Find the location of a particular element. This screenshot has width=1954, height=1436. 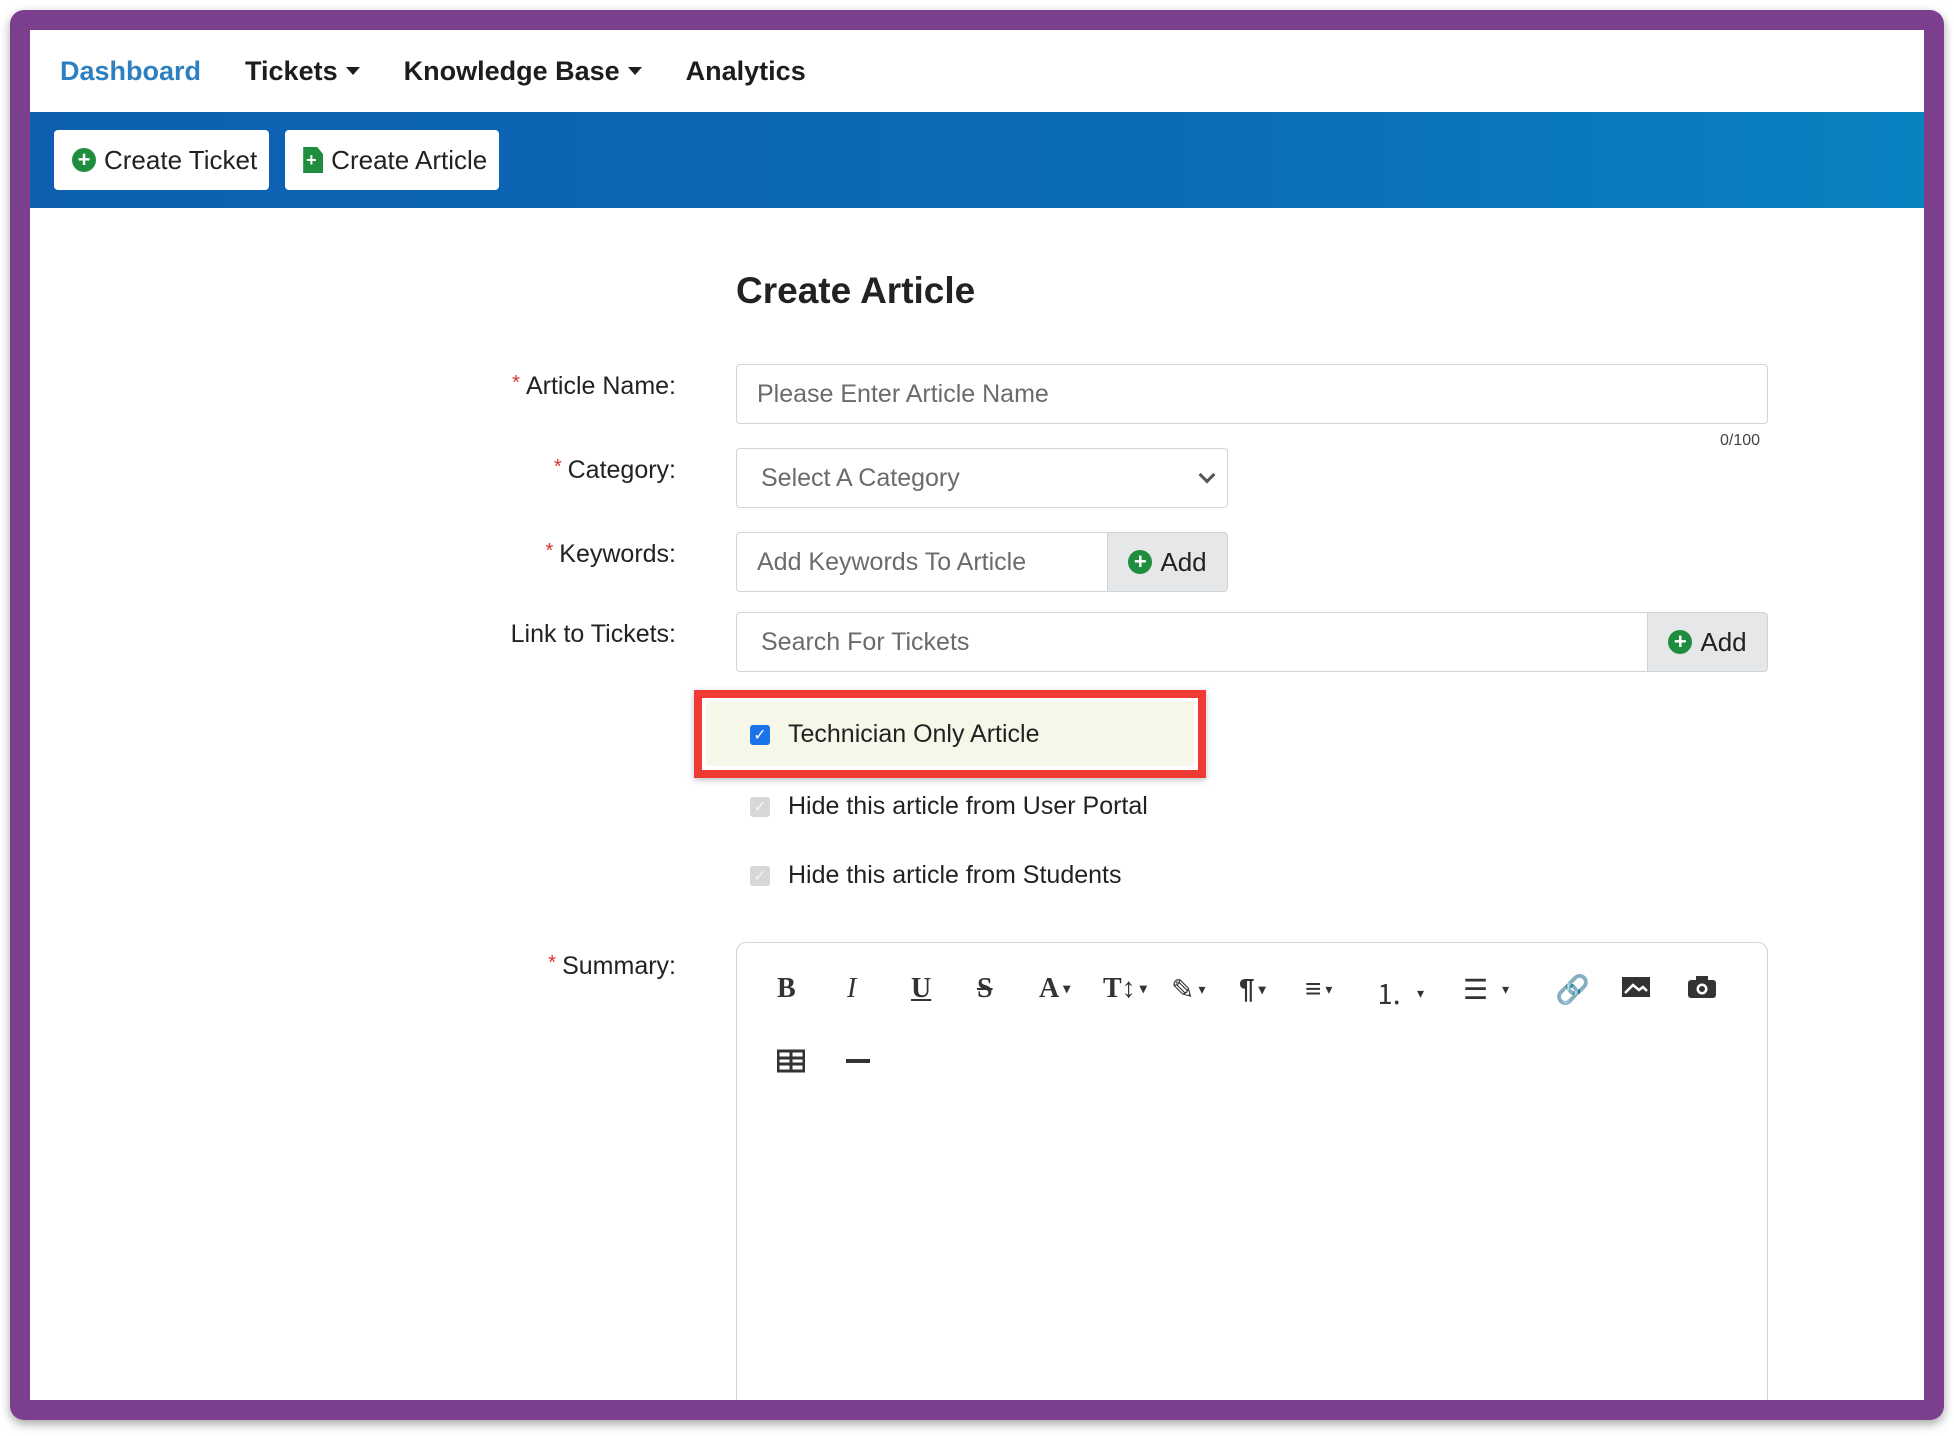

keywords-placeholder: Add Keywords To Article is located at coordinates (892, 561).